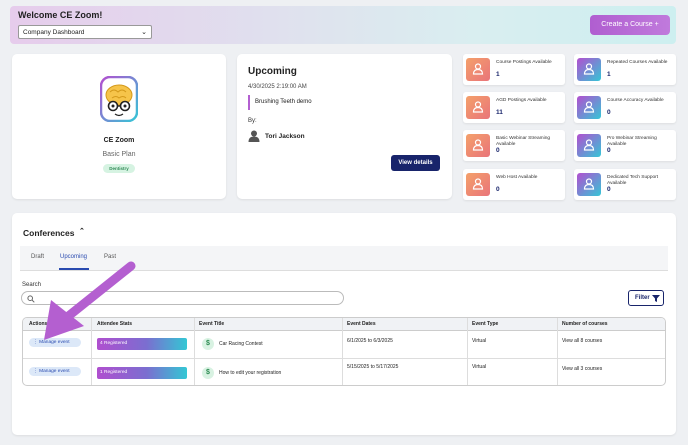  I want to click on registered-badge: 1 Registered, so click(142, 373).